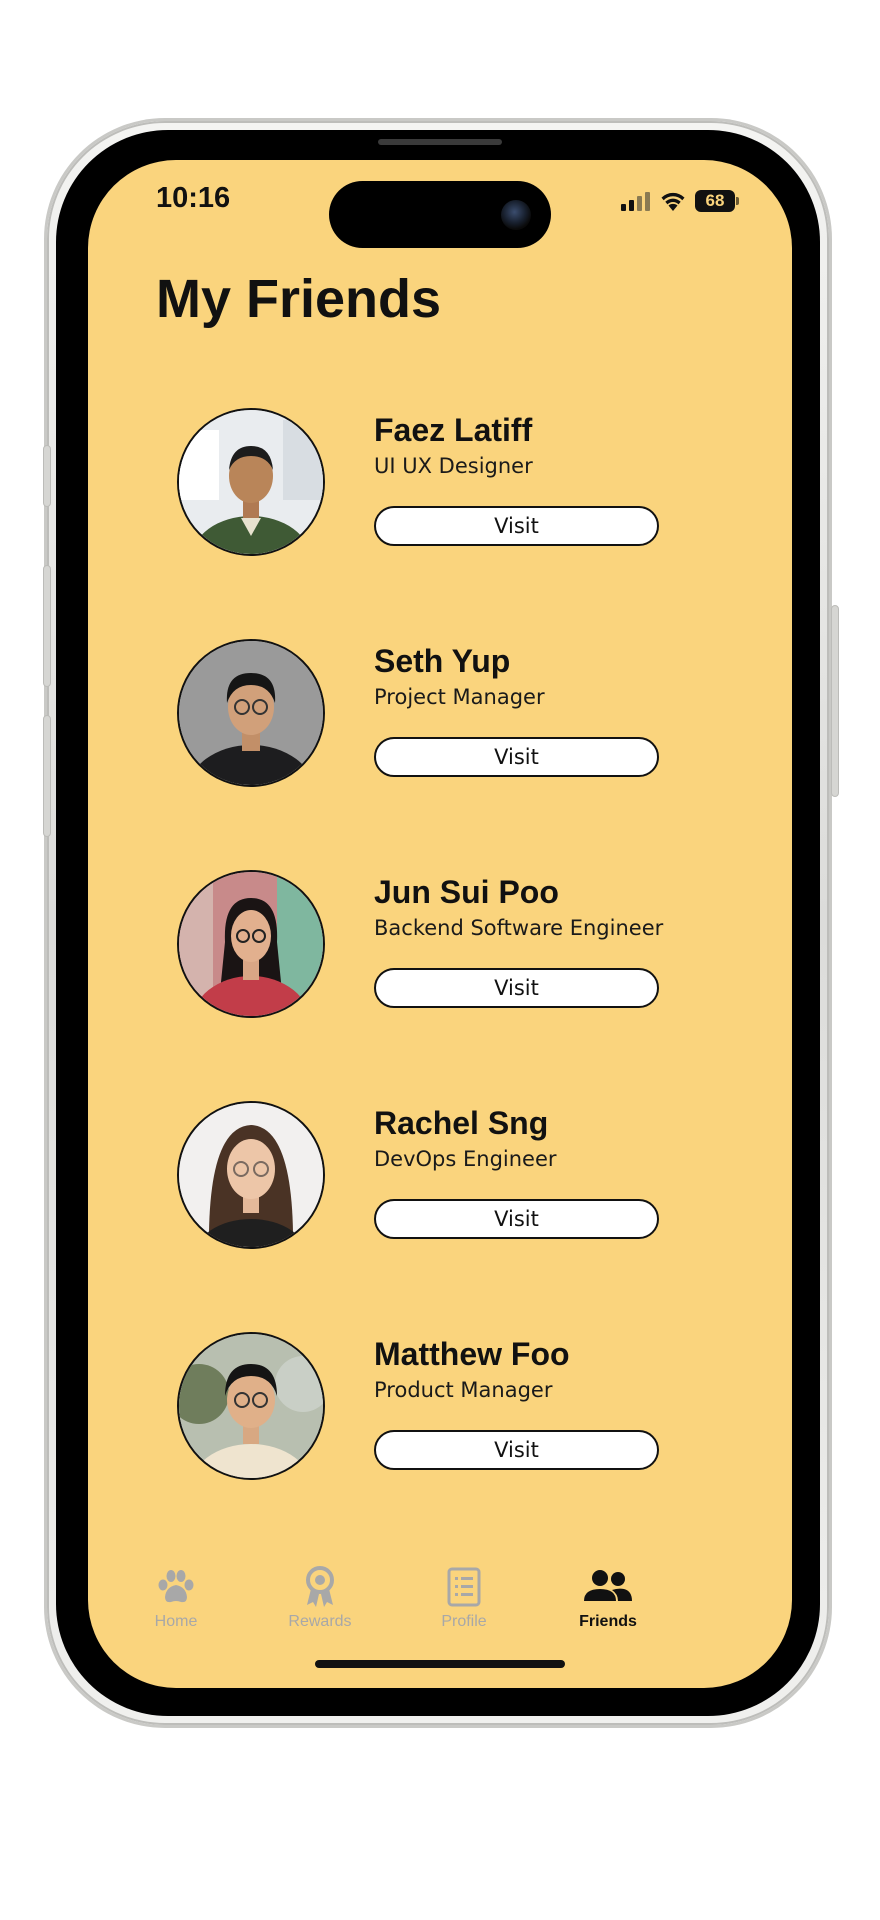 The width and height of the screenshot is (880, 1920). I want to click on tab-rewards: Rewards, so click(320, 1598).